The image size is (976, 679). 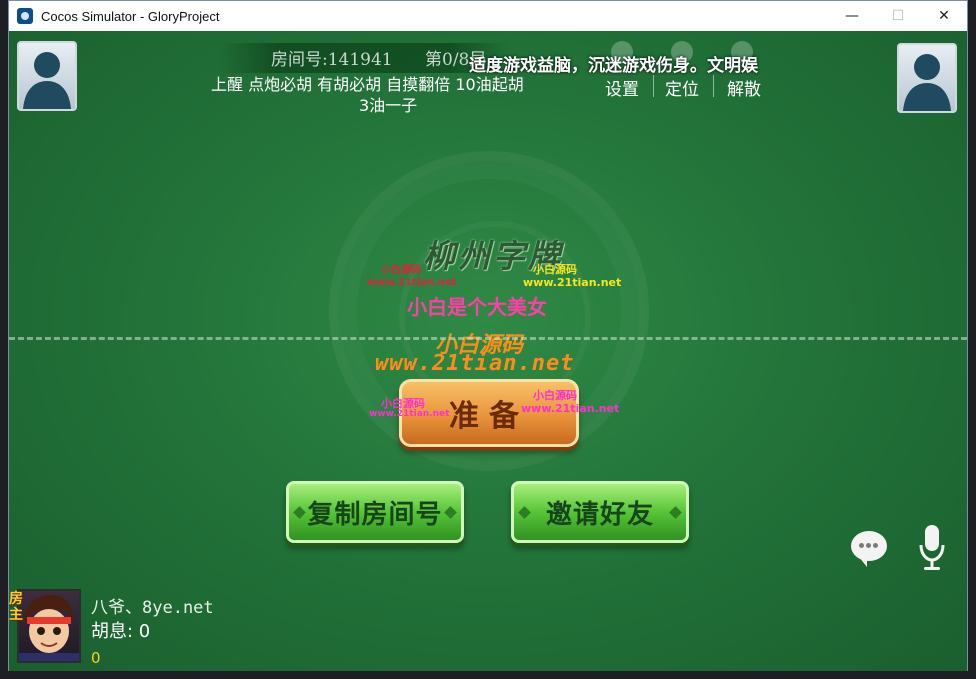 I want to click on invite-friends-label: 邀请好友, so click(x=599, y=514).